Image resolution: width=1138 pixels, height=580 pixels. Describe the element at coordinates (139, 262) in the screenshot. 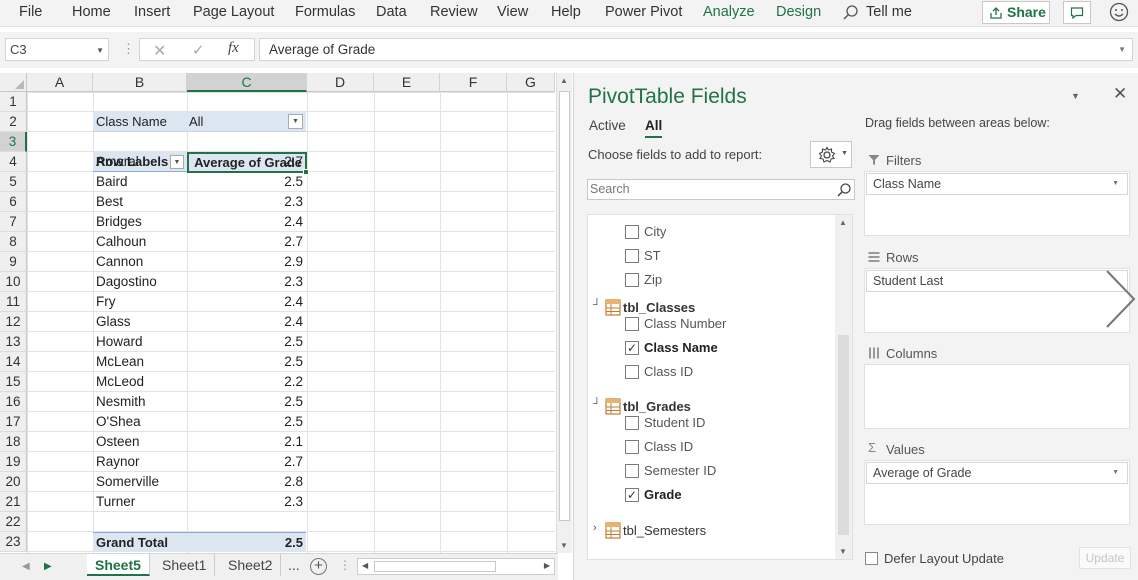

I see `row-label-cell: Cannon` at that location.